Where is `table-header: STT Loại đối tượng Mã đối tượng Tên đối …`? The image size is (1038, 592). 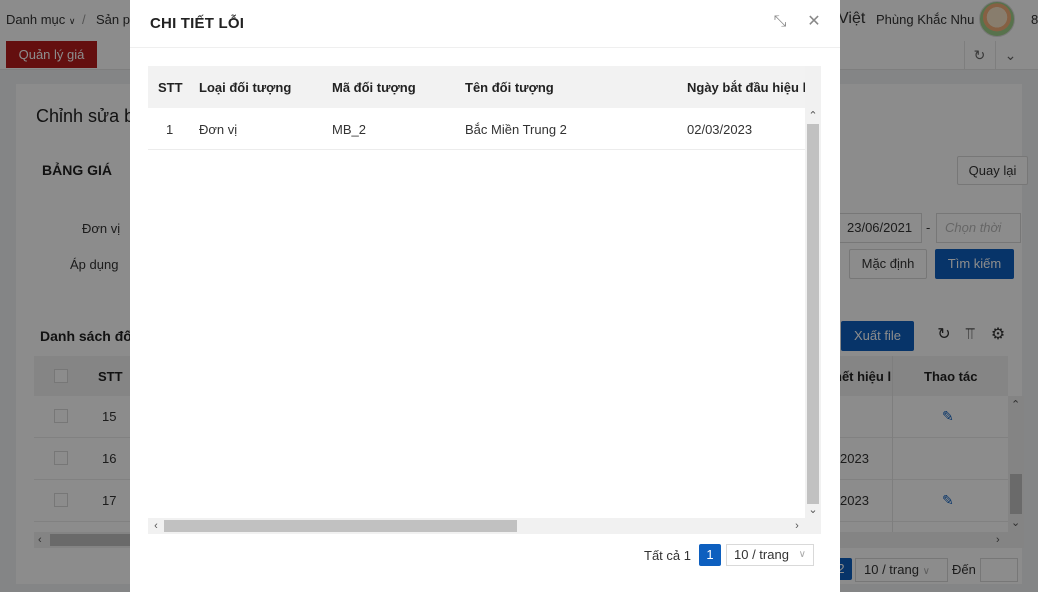
table-header: STT Loại đối tượng Mã đối tượng Tên đối … is located at coordinates (476, 87).